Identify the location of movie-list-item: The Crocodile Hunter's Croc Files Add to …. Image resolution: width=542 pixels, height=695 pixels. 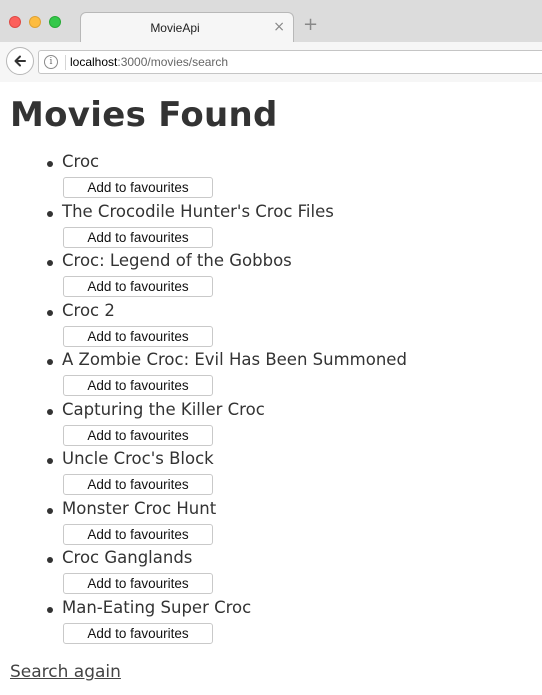
(271, 227).